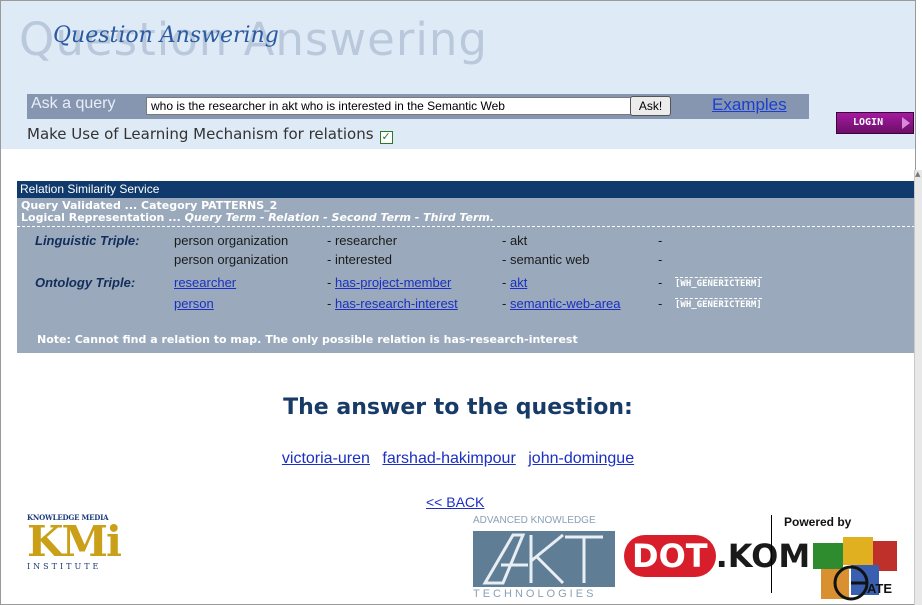 The image size is (922, 605). I want to click on linguistic-relation: - researcher, so click(362, 240).